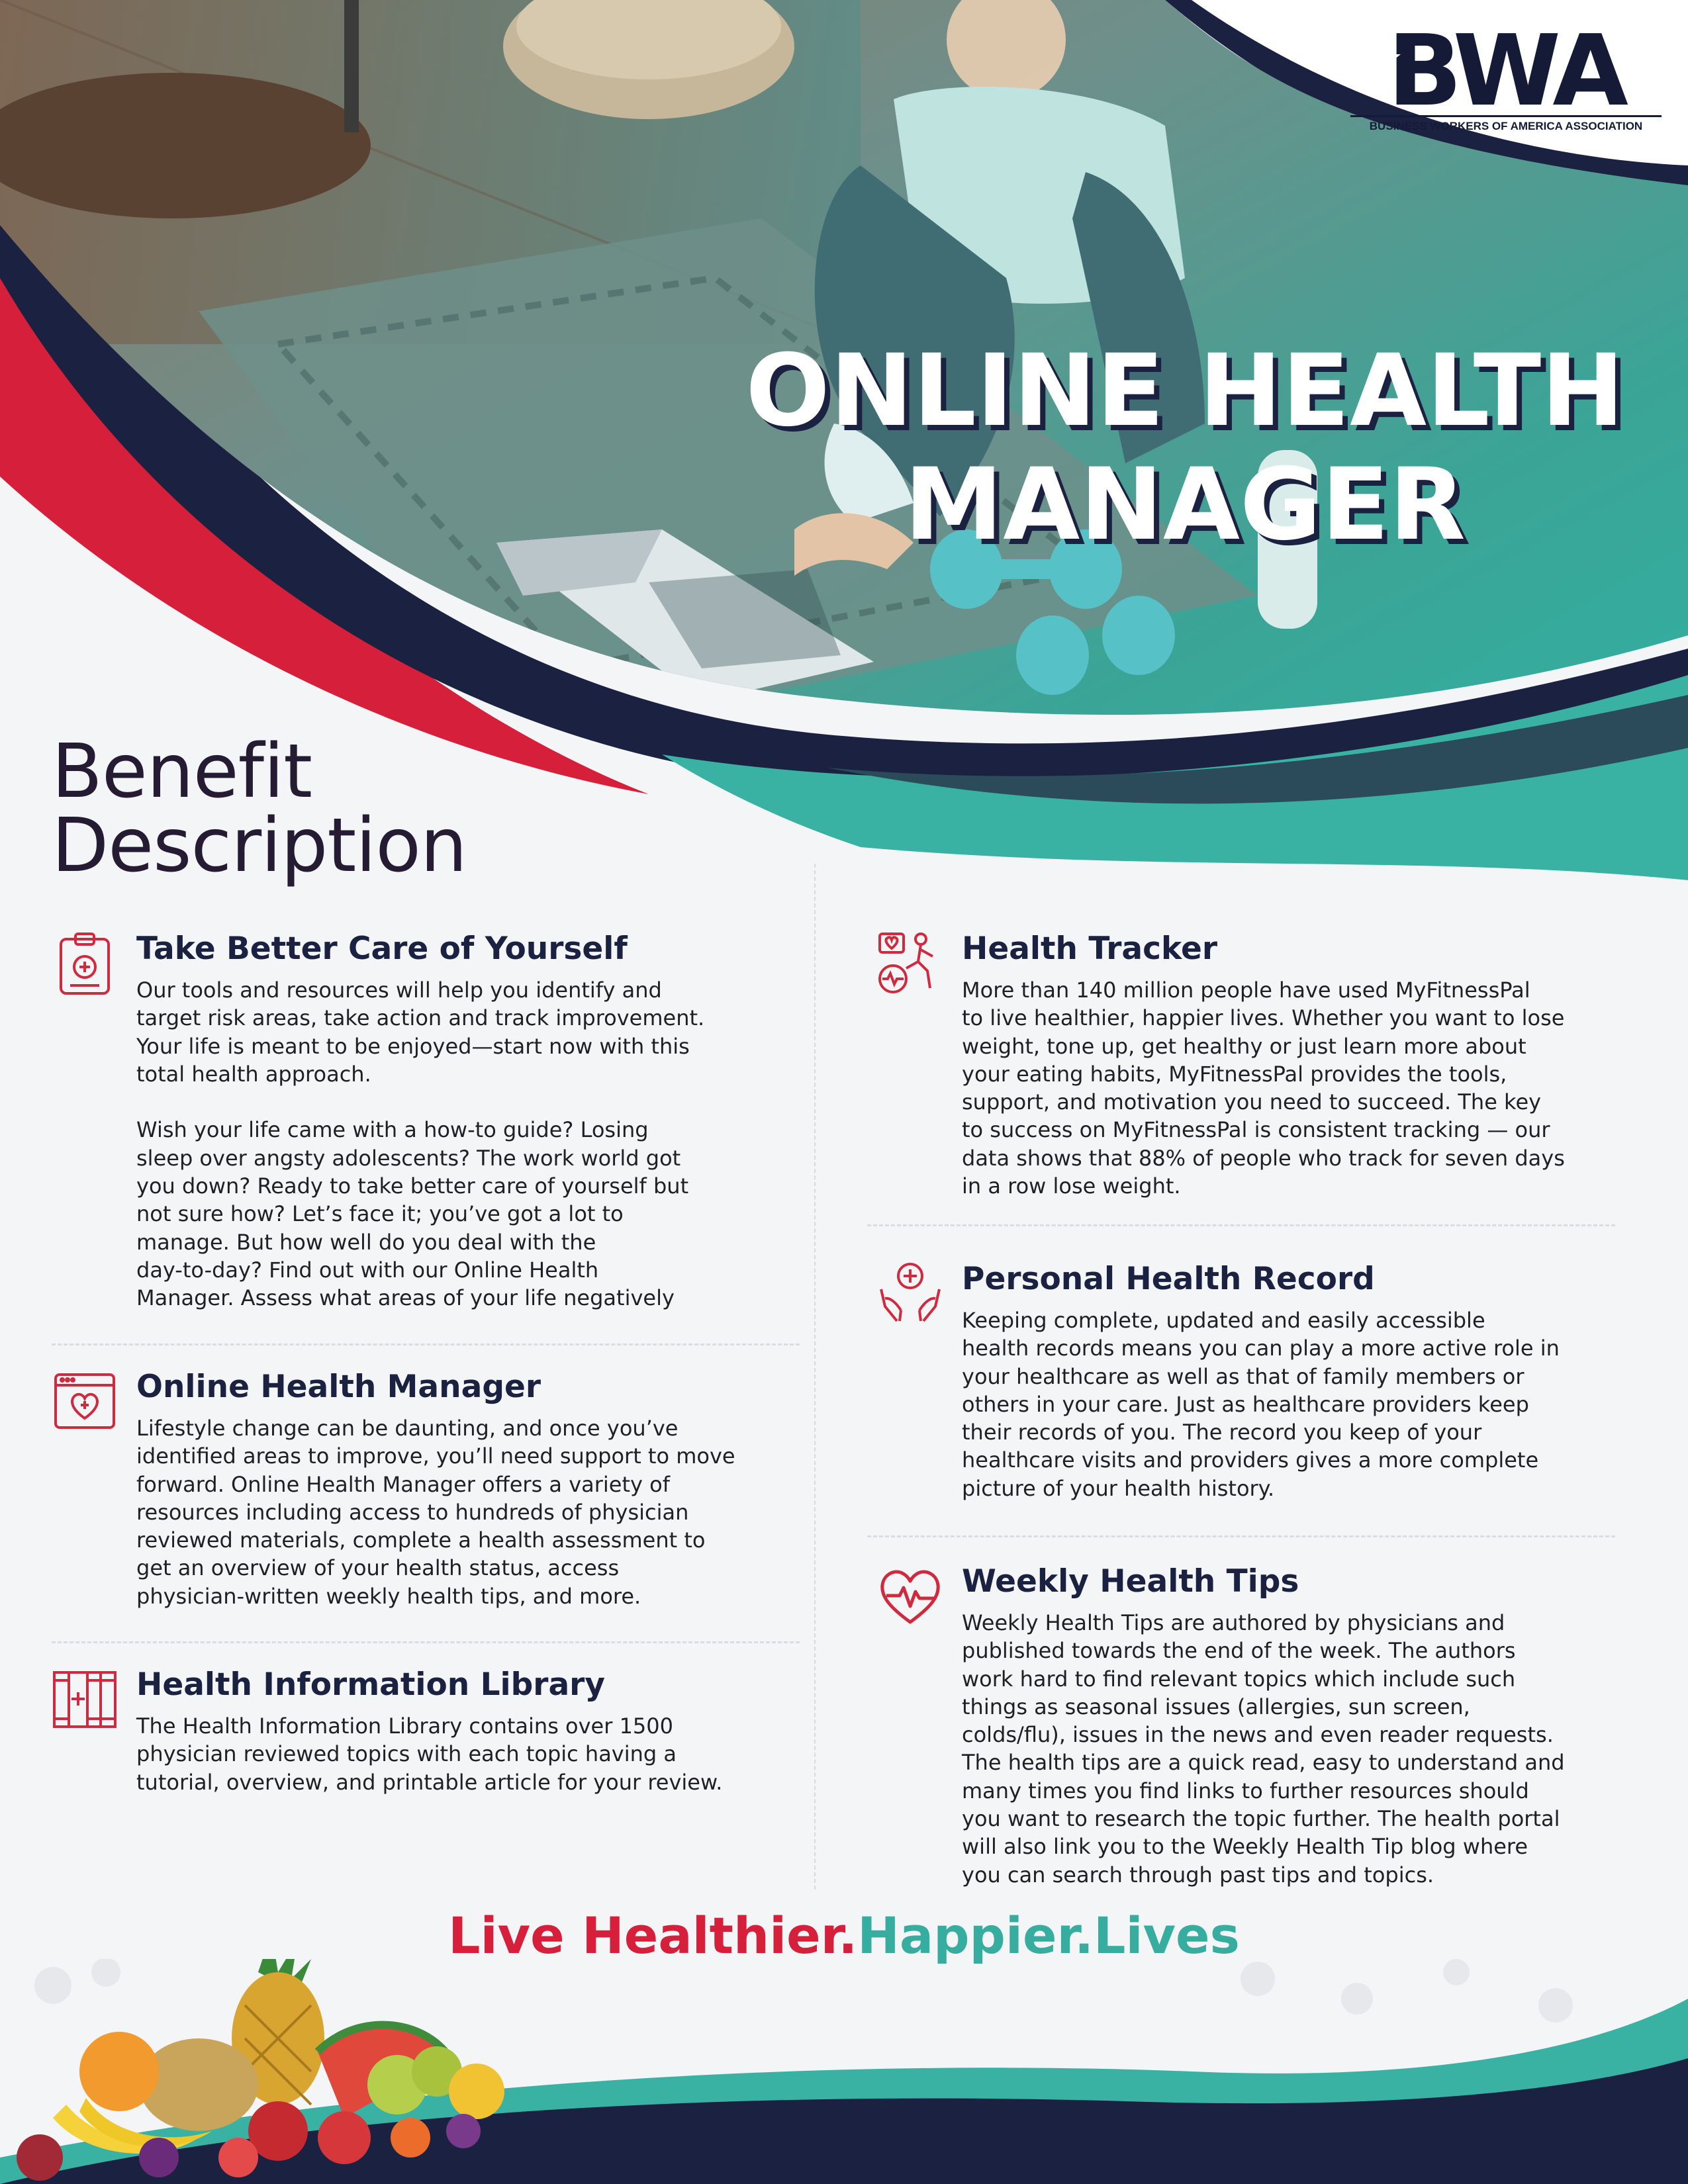  I want to click on section-title: Benefit Description, so click(349, 809).